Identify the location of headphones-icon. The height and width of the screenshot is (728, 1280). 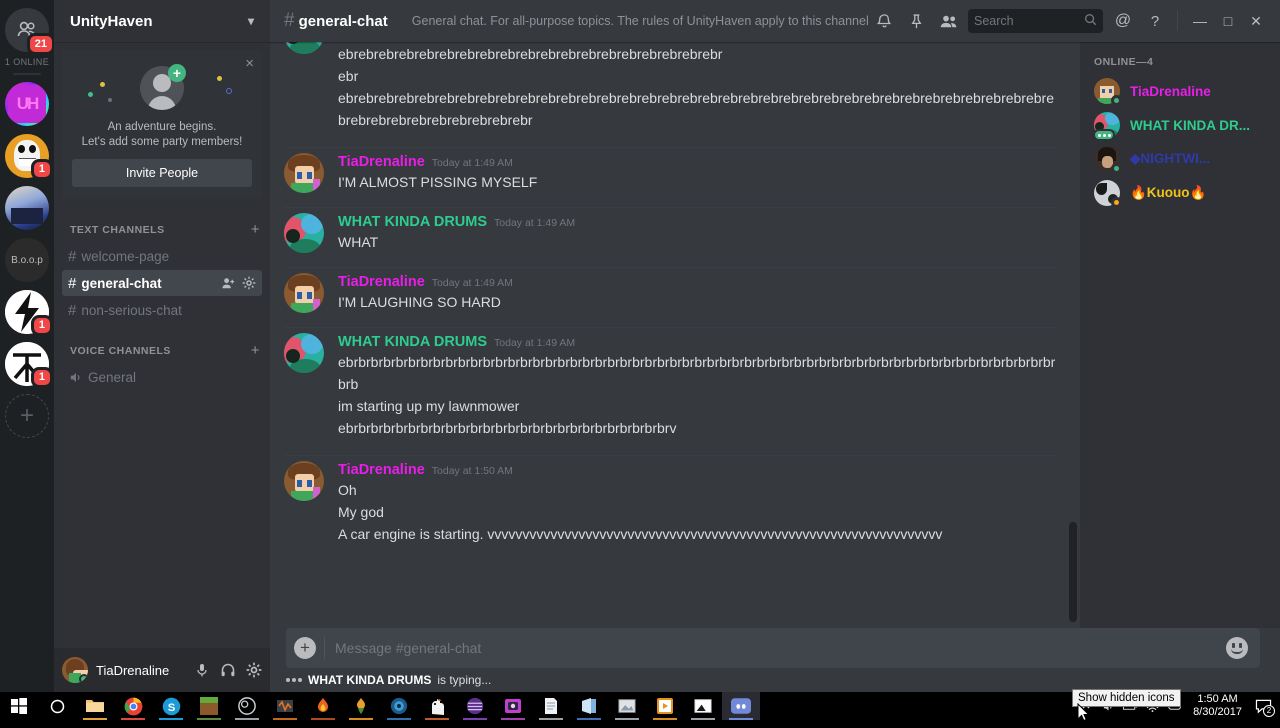
(228, 670).